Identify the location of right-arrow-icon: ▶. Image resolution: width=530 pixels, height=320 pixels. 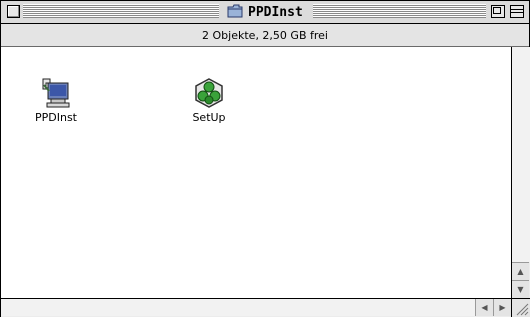
(502, 307).